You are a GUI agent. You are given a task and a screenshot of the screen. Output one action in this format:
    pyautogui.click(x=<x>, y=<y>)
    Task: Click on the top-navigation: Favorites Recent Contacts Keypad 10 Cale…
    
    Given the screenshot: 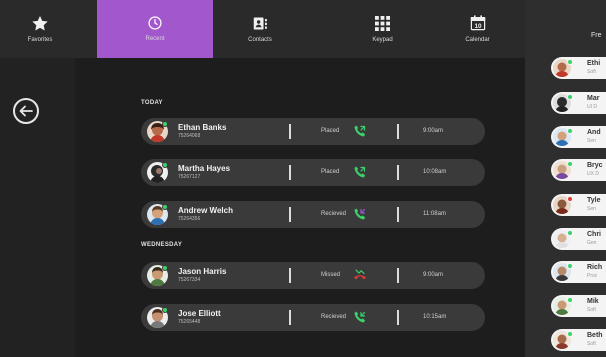 What is the action you would take?
    pyautogui.click(x=262, y=29)
    